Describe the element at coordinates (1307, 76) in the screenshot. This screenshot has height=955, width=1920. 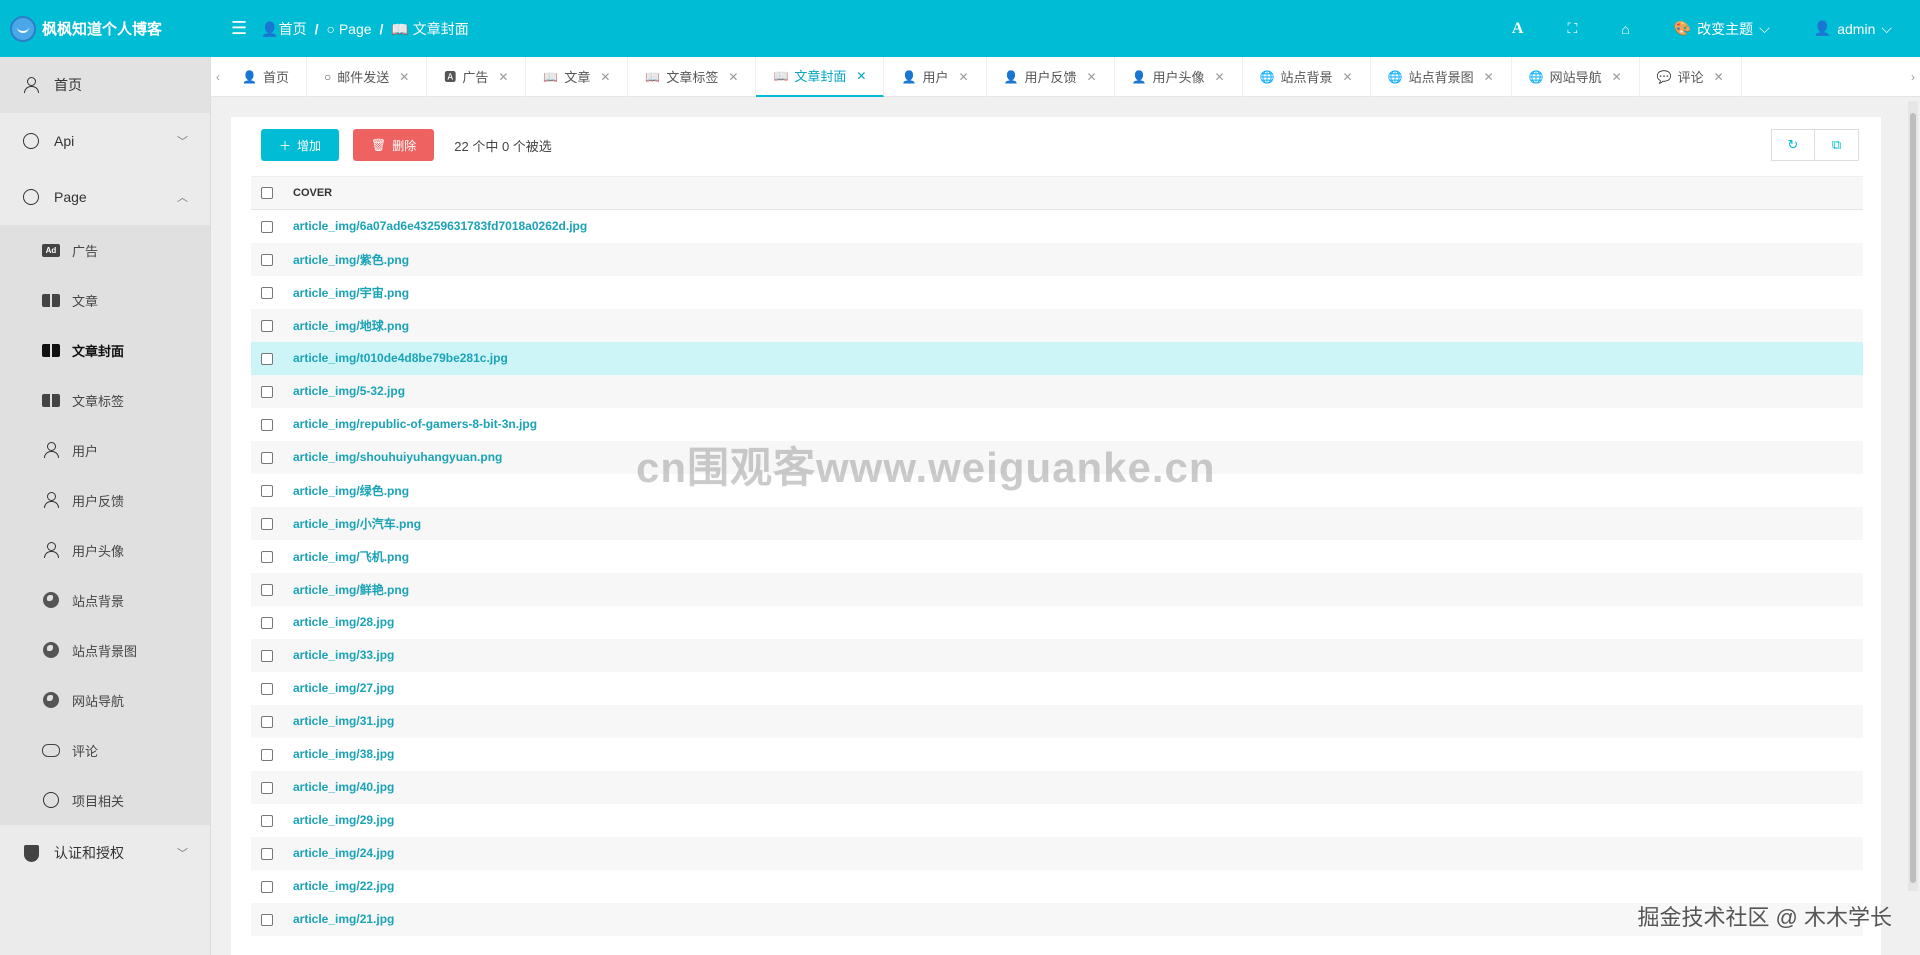
I see `tab-site-background: 🌐 站点背景 ✕` at that location.